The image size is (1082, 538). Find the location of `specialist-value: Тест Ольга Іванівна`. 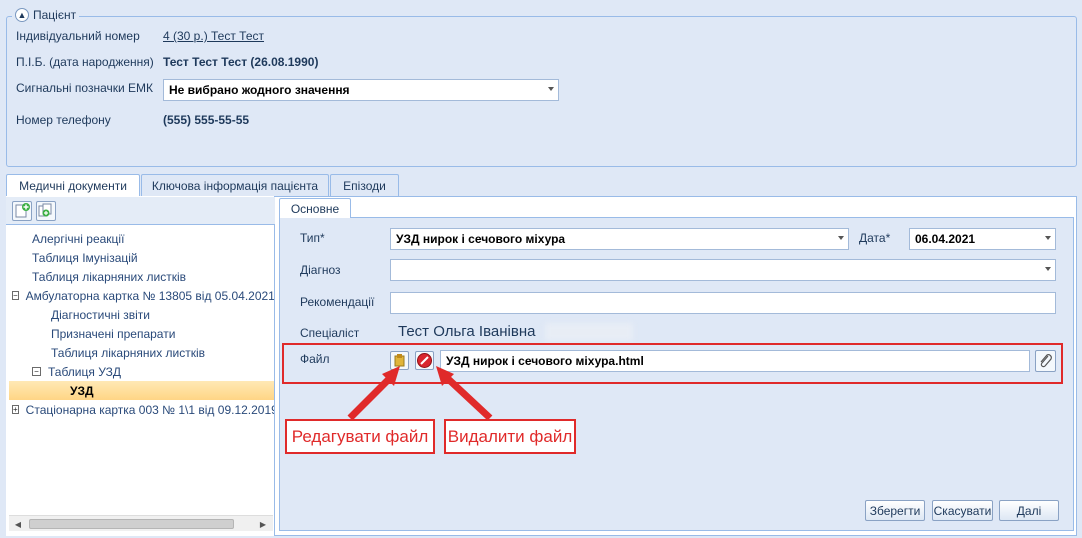

specialist-value: Тест Ольга Іванівна is located at coordinates (467, 331).